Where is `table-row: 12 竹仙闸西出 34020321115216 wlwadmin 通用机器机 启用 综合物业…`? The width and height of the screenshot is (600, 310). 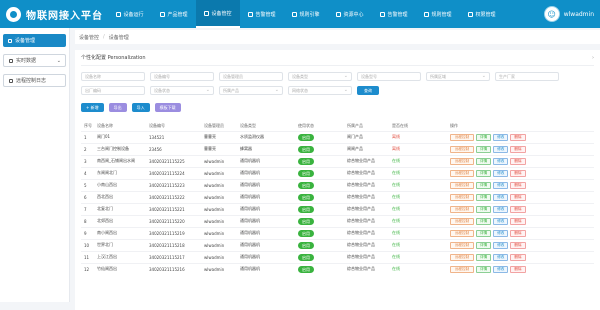 table-row: 12 竹仙闸西出 34020321115216 wlwadmin 通用机器机 启用 综合物业… is located at coordinates (337, 268).